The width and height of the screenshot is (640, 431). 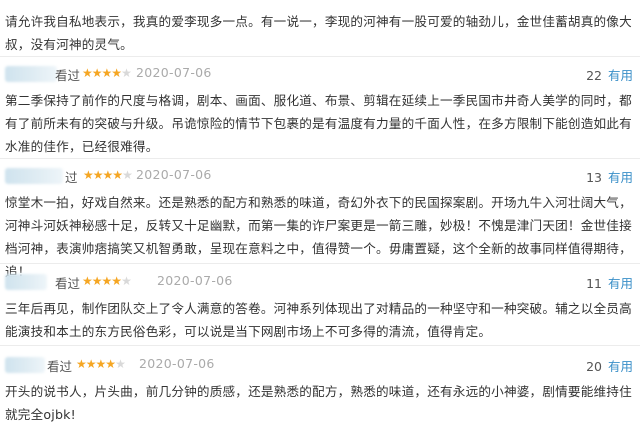 What do you see at coordinates (594, 75) in the screenshot?
I see `useful-count: 22` at bounding box center [594, 75].